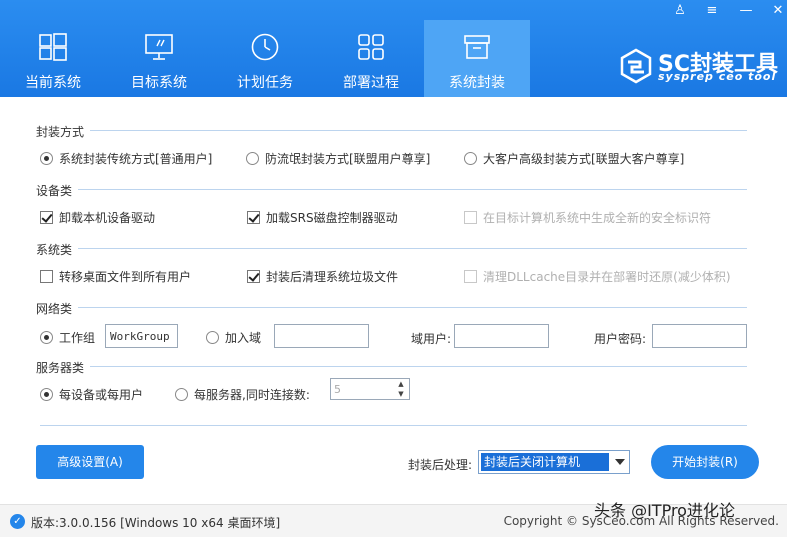  I want to click on option-label: 转移桌面文件到所有用户, so click(125, 277).